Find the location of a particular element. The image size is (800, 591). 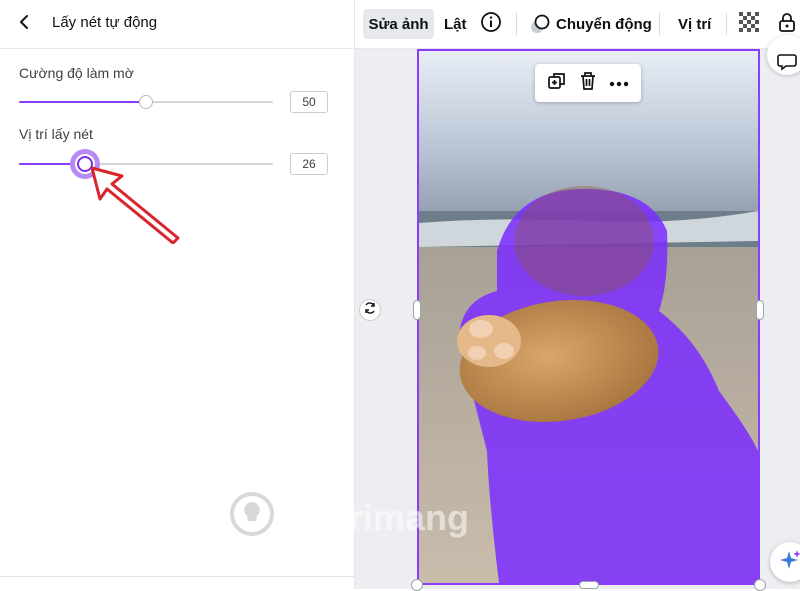

annotation-arrow is located at coordinates (136, 205).